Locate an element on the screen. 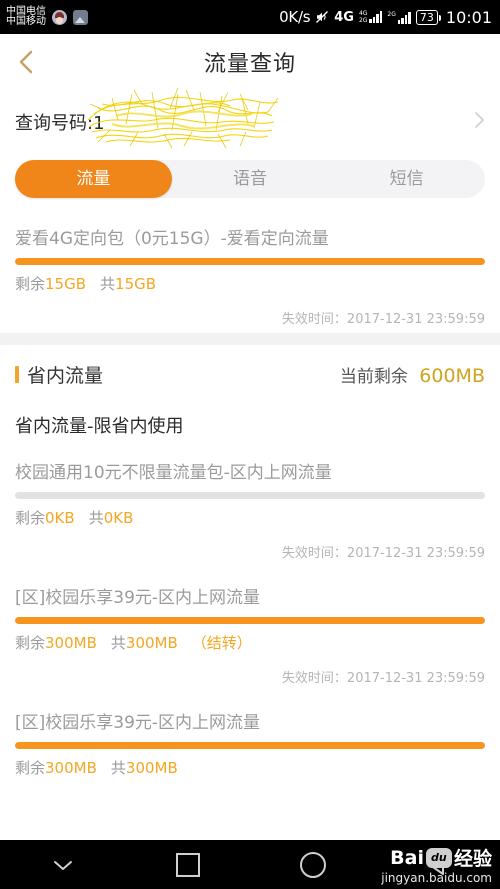  contact-avatar-icon is located at coordinates (59, 17).